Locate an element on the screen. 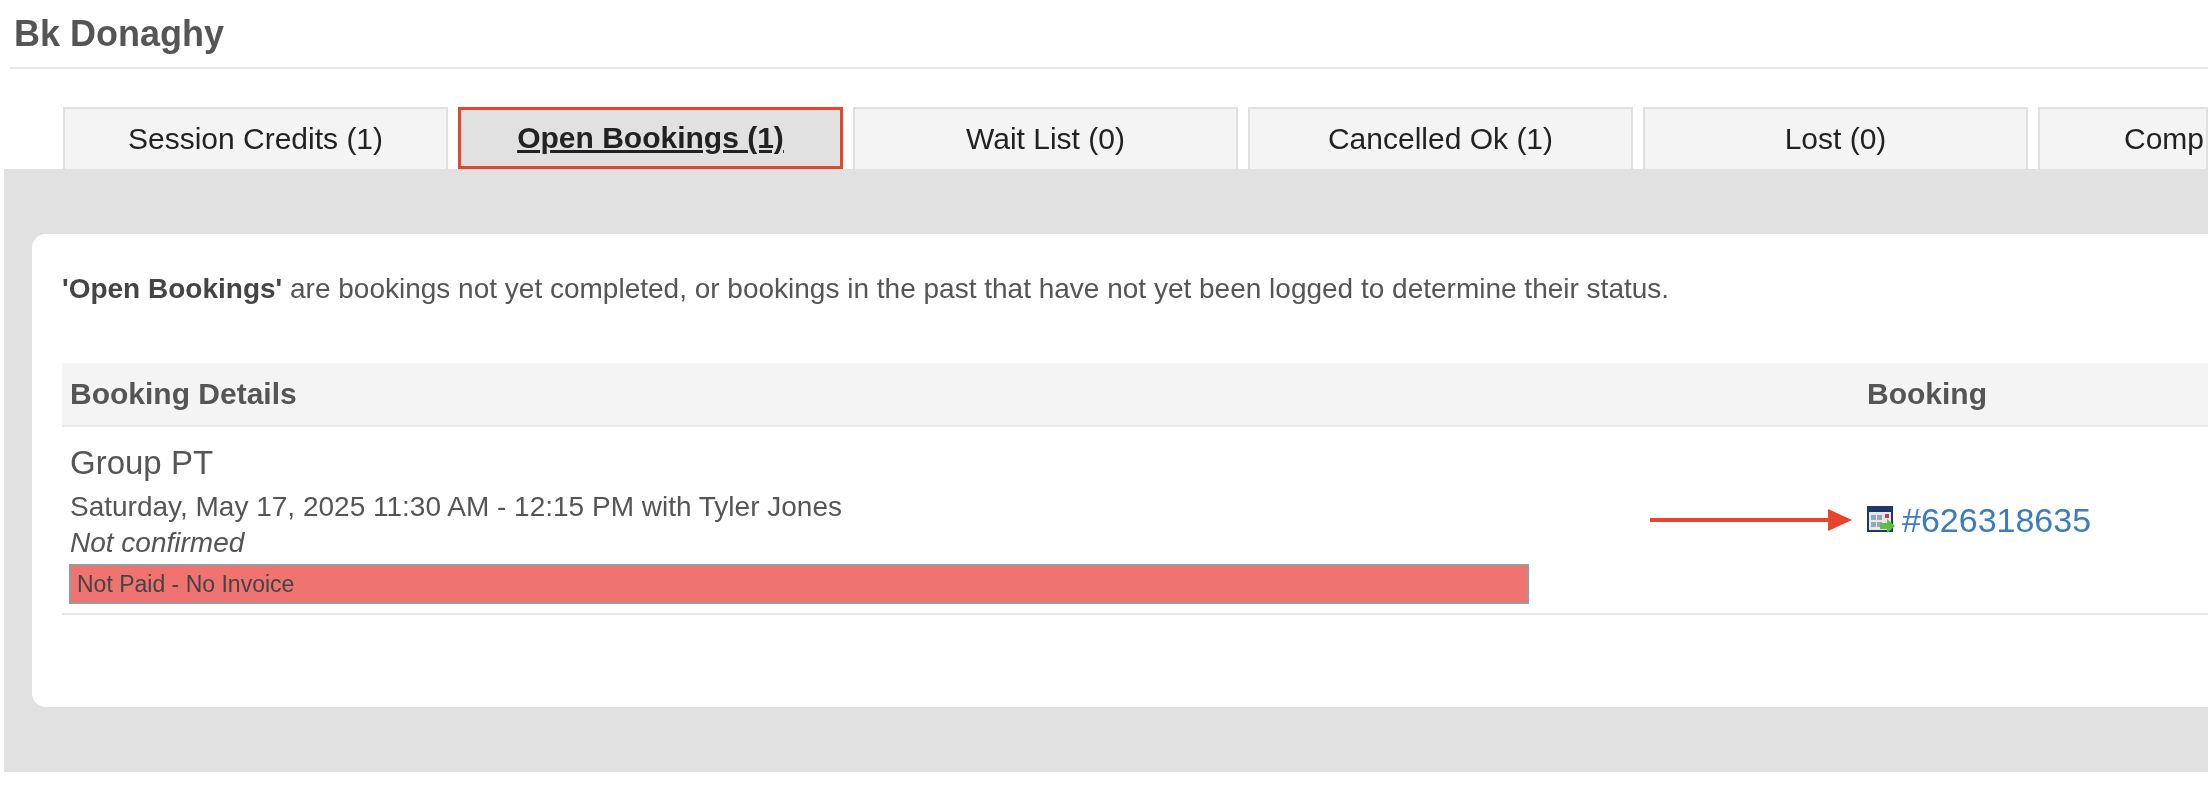  tab: Open Bookings (1) is located at coordinates (650, 138).